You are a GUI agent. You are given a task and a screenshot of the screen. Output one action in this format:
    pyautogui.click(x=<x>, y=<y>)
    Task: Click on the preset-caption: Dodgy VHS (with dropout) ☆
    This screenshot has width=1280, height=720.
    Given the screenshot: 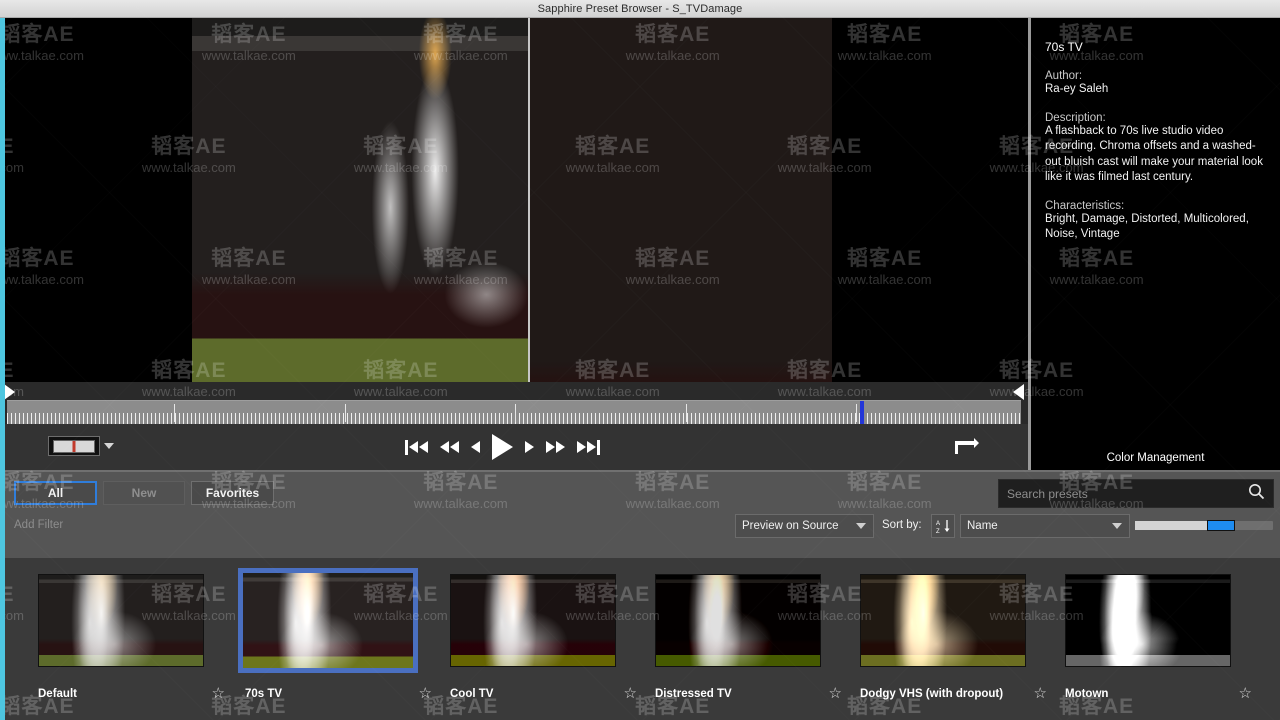 What is the action you would take?
    pyautogui.click(x=962, y=693)
    